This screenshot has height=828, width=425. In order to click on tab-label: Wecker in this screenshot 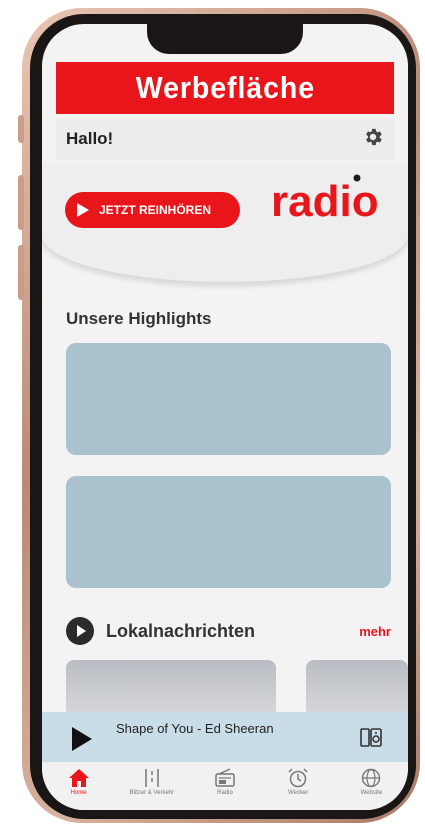, I will do `click(298, 793)`.